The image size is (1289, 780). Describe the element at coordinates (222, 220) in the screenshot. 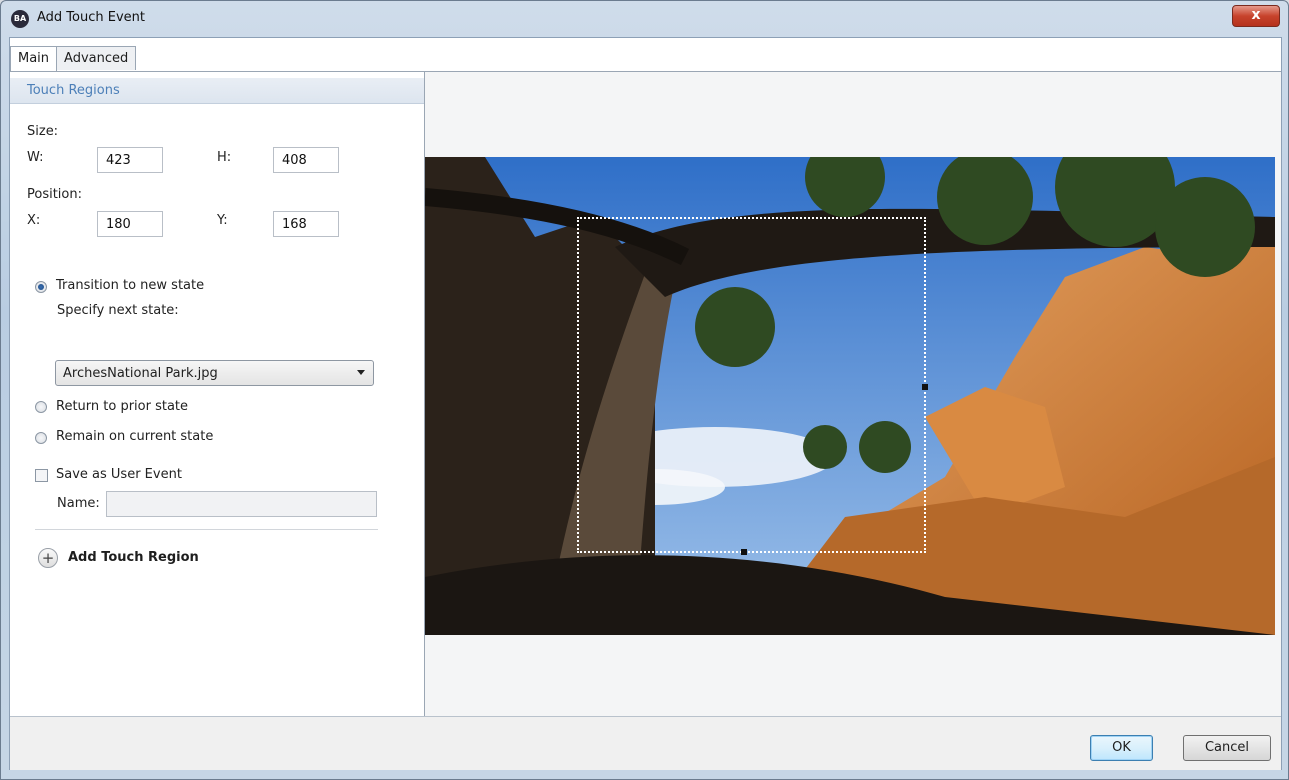

I see `y-label: Y:` at that location.